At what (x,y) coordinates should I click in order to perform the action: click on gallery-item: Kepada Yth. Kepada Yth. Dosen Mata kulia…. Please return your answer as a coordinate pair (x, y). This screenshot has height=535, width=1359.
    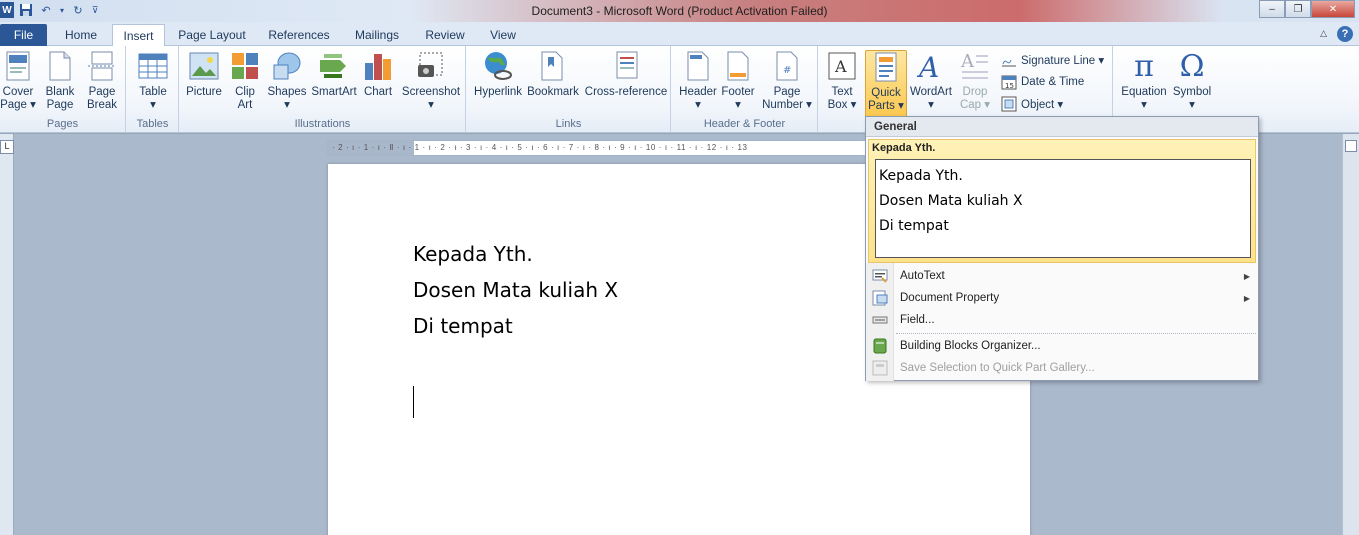
    Looking at the image, I should click on (1062, 201).